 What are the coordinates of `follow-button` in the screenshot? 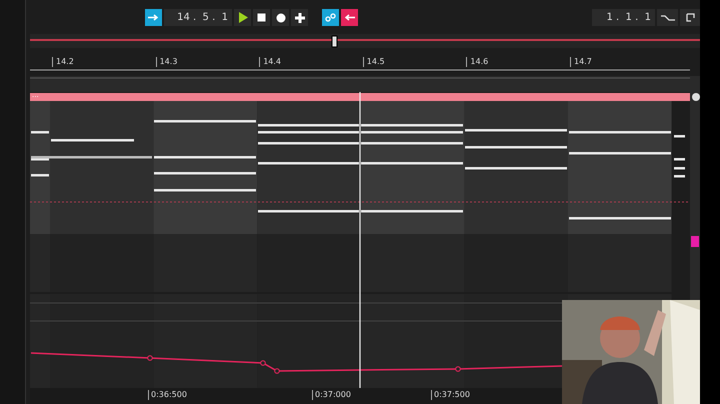 It's located at (153, 17).